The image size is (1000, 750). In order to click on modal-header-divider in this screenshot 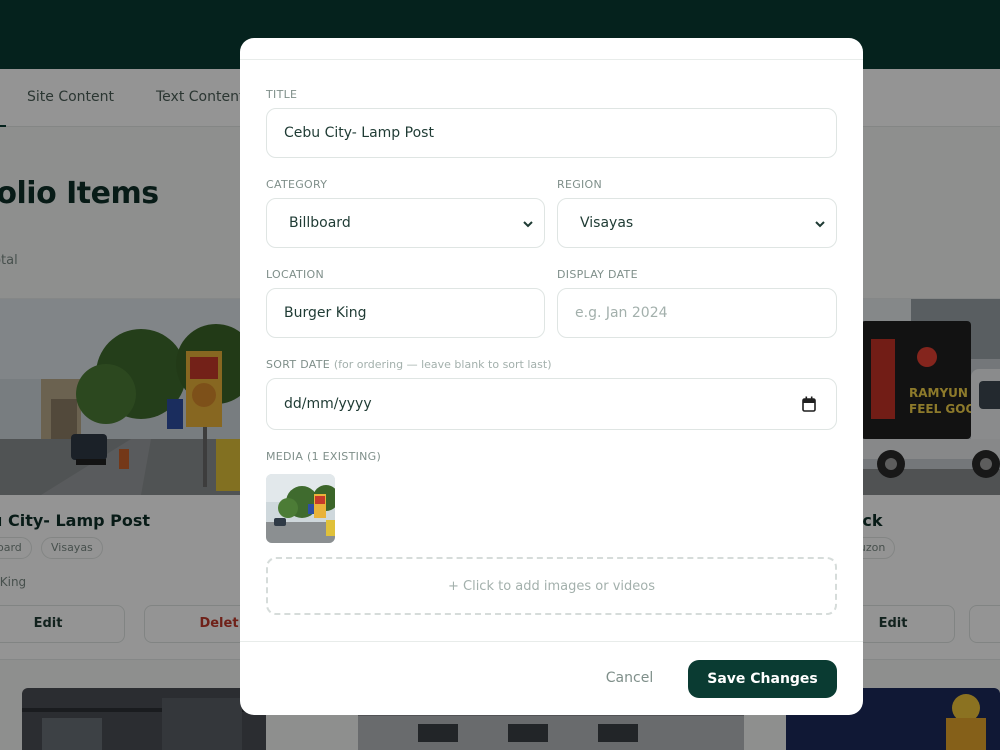, I will do `click(551, 59)`.